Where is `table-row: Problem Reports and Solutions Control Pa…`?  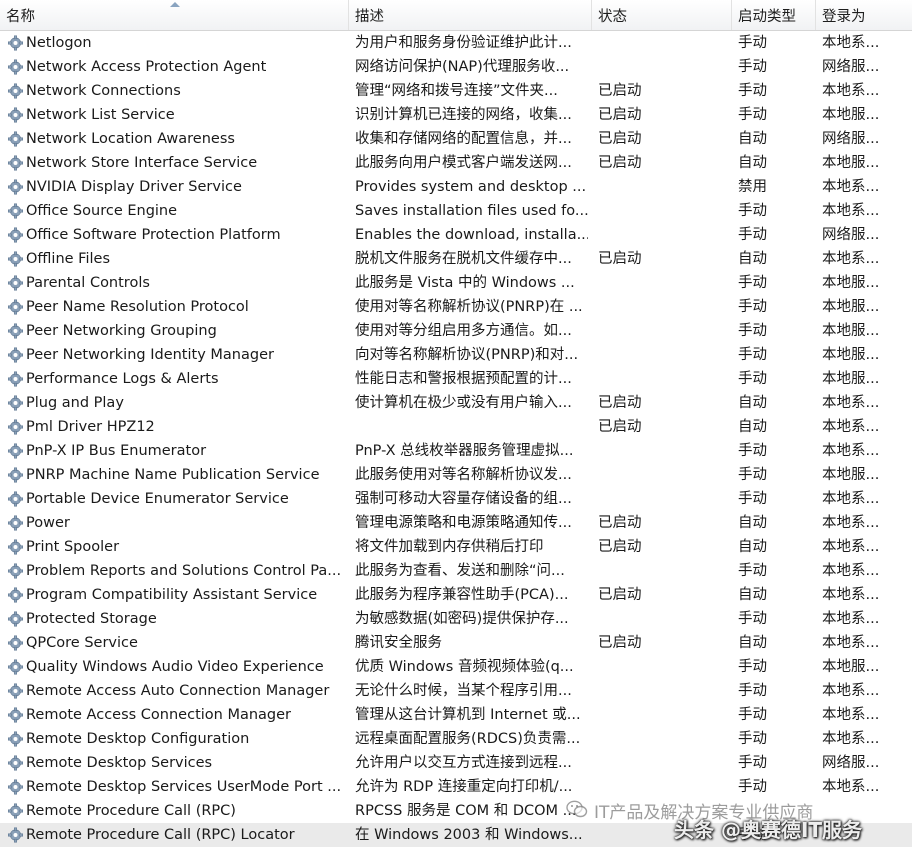 table-row: Problem Reports and Solutions Control Pa… is located at coordinates (456, 571).